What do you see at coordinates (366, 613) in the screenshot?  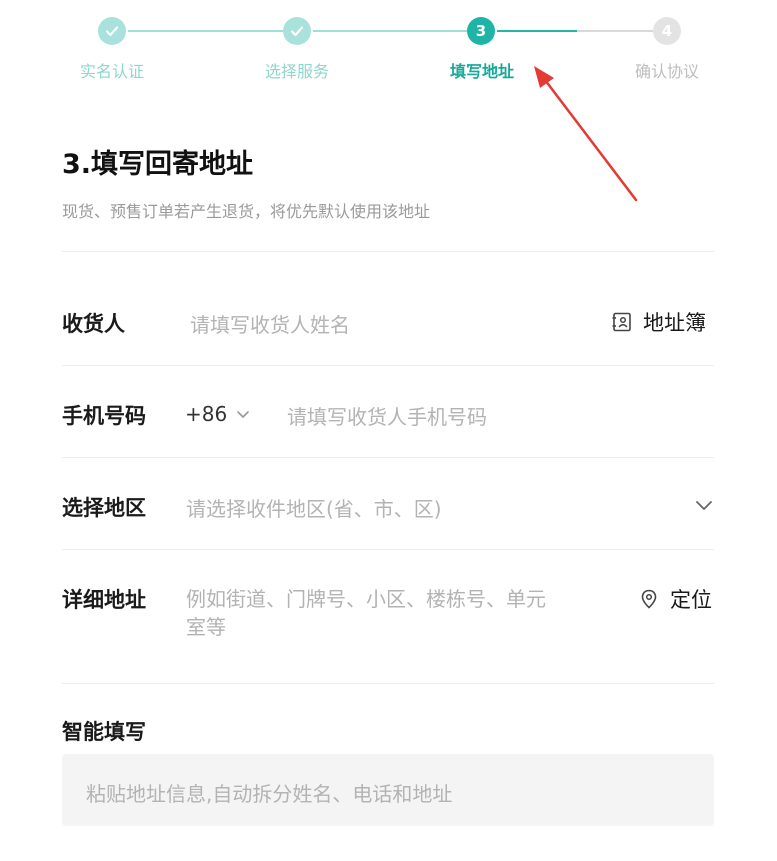 I see `detail-address-input: 例如街道、门牌号、小区、楼栋号、单元 室等` at bounding box center [366, 613].